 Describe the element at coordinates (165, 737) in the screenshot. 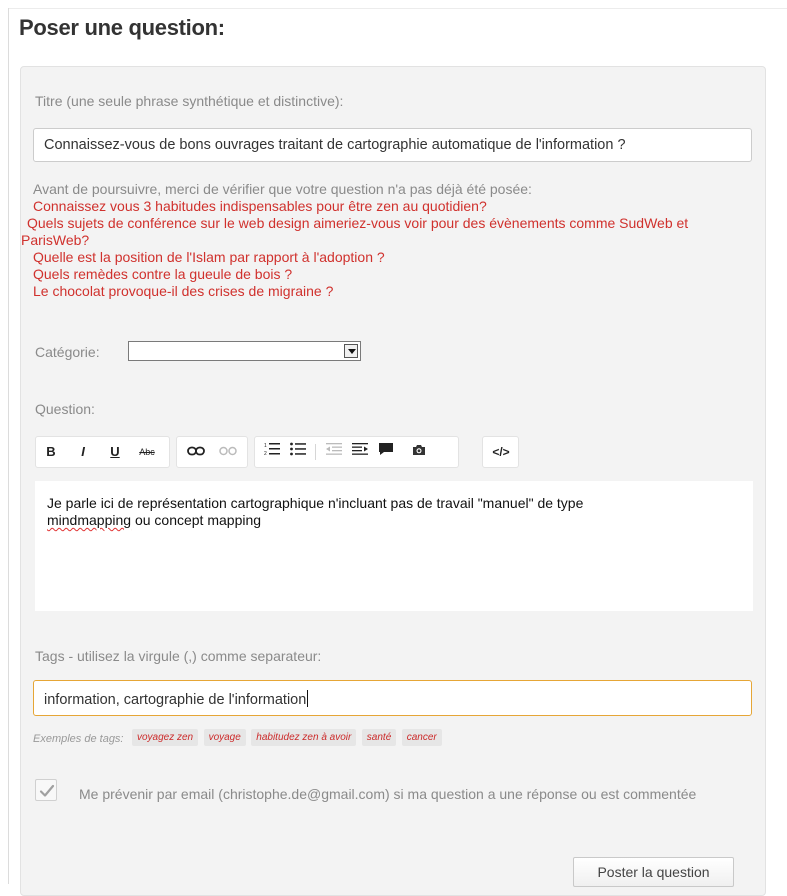

I see `tag-example-chip: voyagez zen` at that location.